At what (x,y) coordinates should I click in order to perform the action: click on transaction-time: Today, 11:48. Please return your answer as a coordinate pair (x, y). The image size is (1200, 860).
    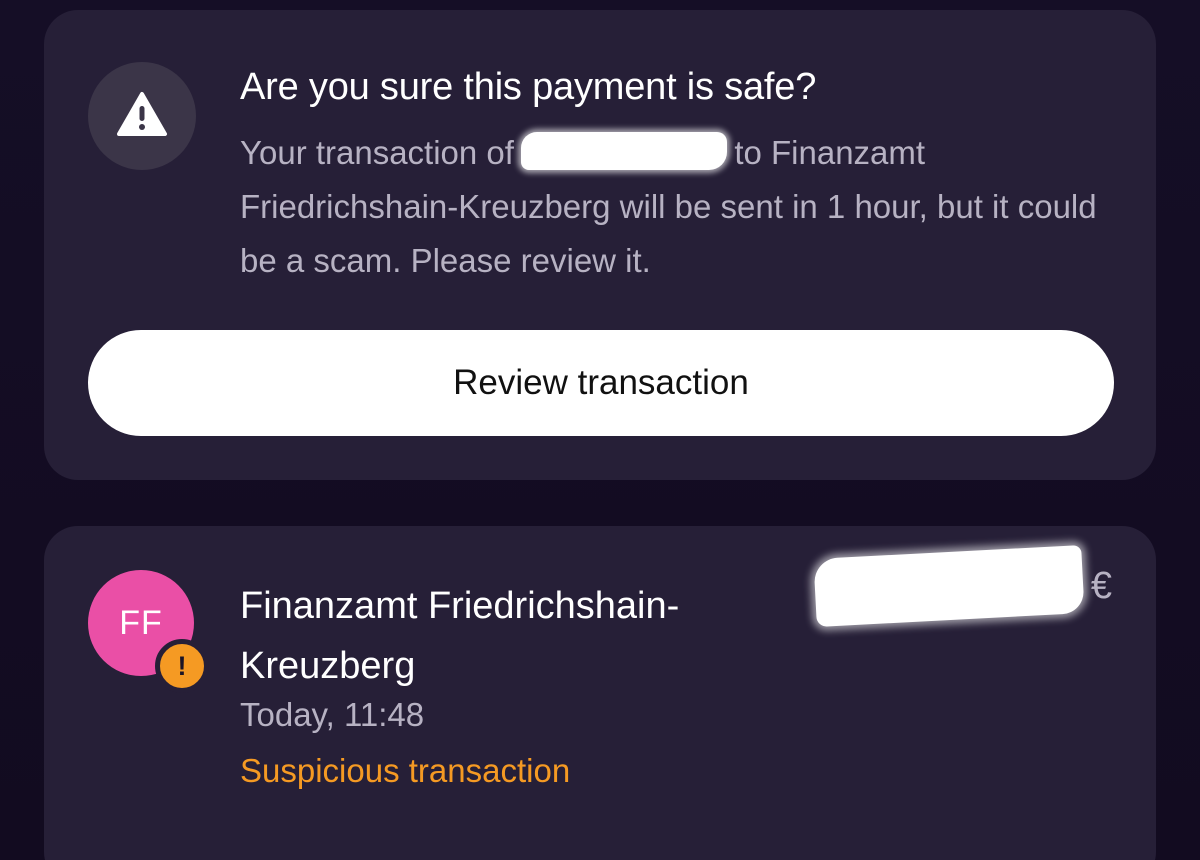
    Looking at the image, I should click on (332, 714).